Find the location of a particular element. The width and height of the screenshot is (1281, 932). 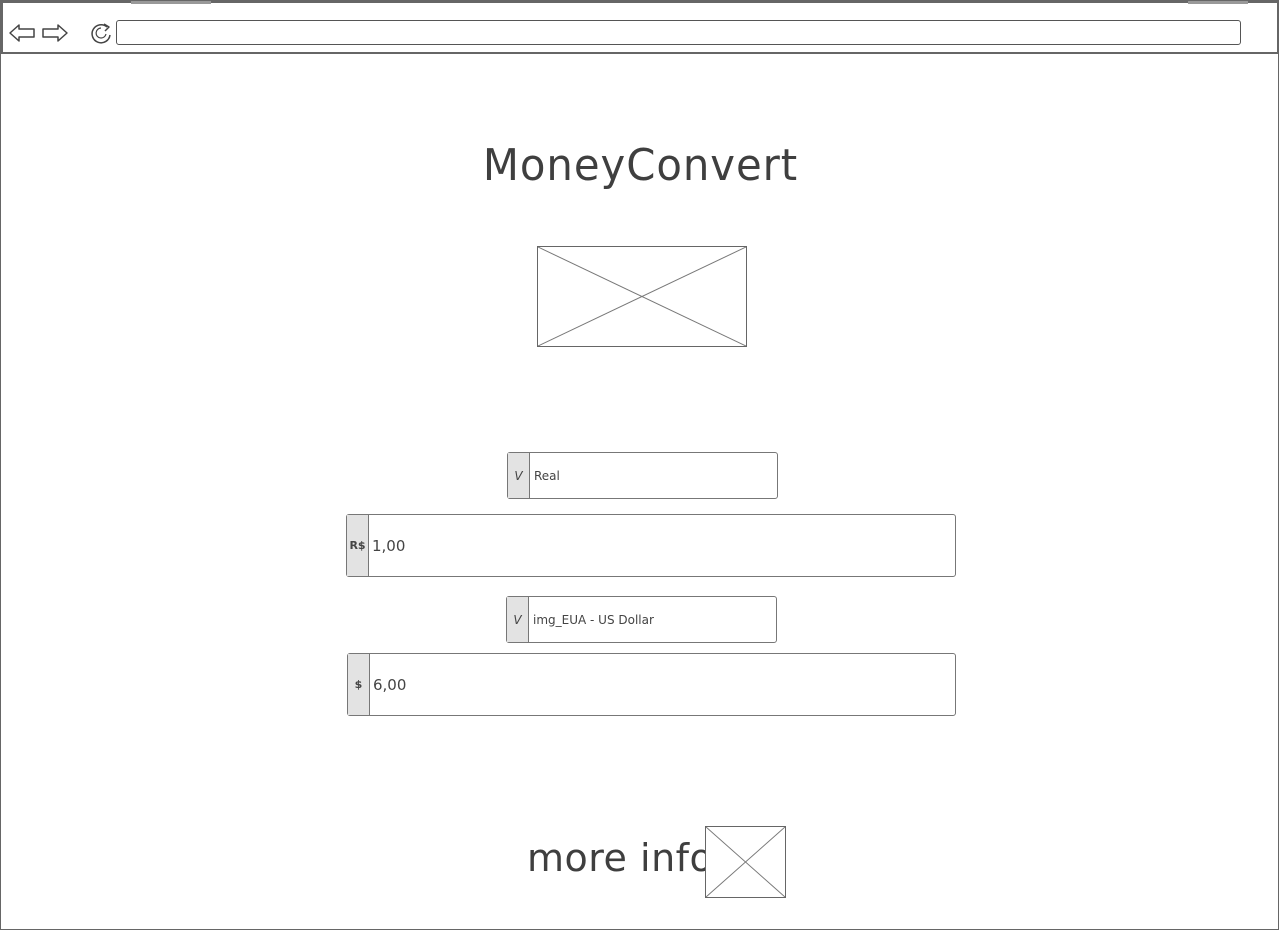

address-bar-input is located at coordinates (678, 32).